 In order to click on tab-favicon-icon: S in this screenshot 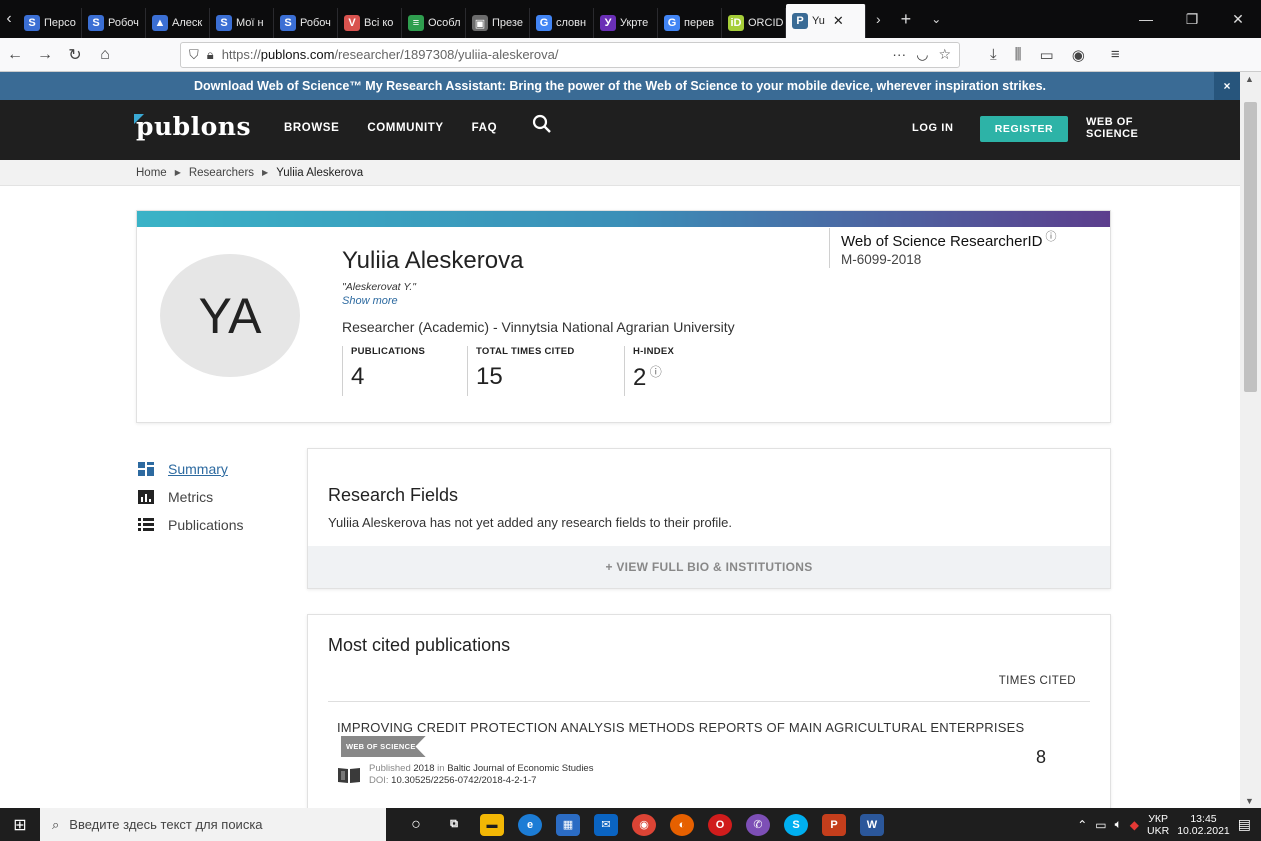, I will do `click(224, 23)`.